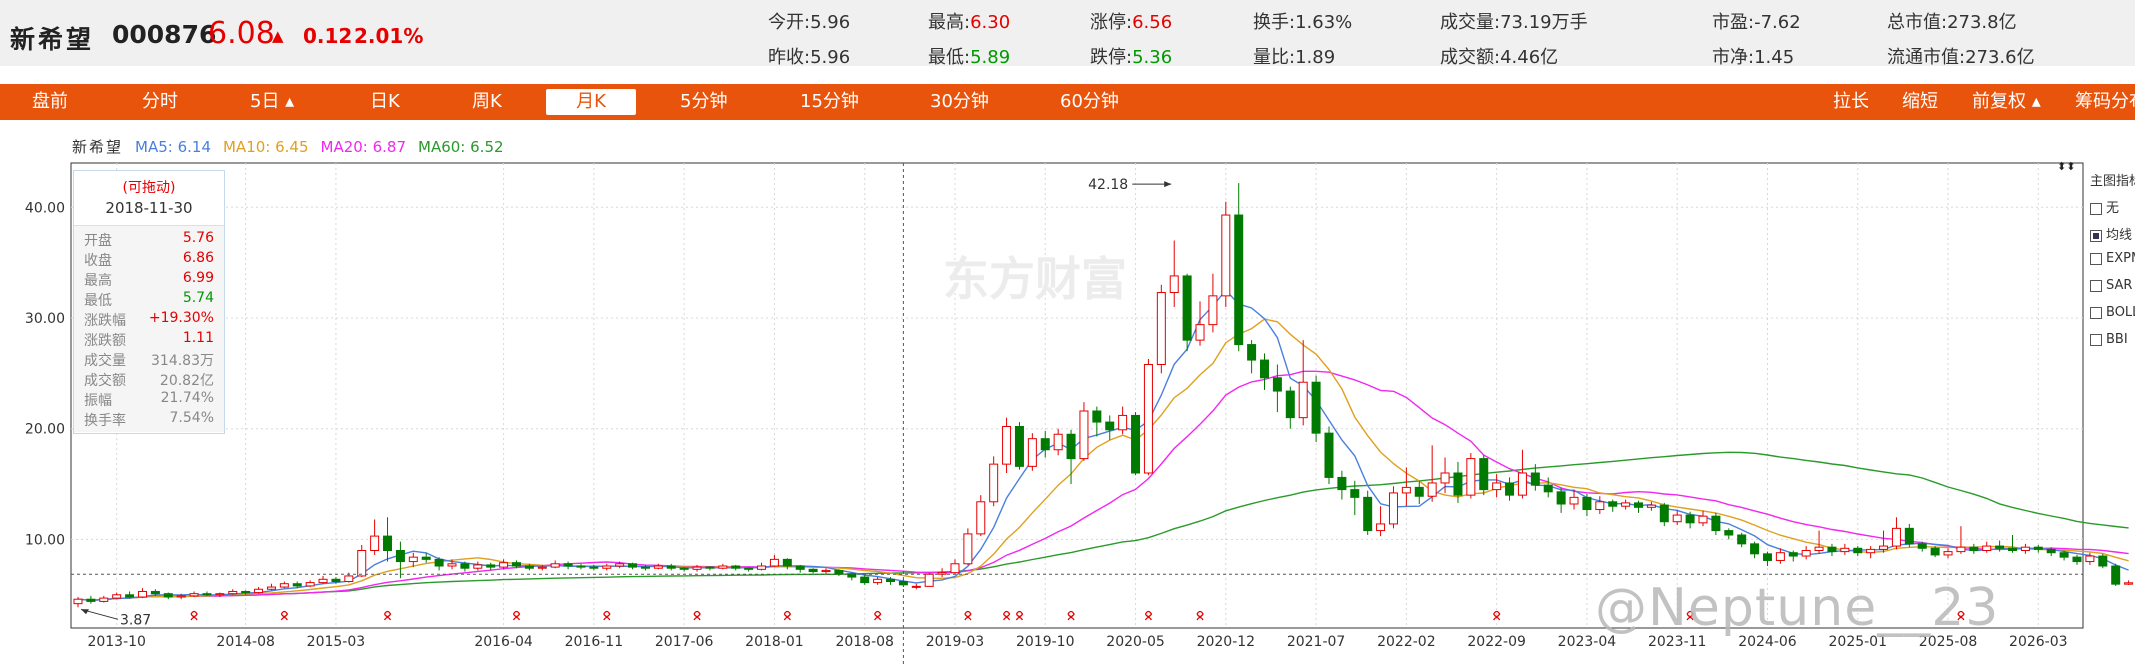  I want to click on indicator-panel-title: 主图指标, so click(2112, 181).